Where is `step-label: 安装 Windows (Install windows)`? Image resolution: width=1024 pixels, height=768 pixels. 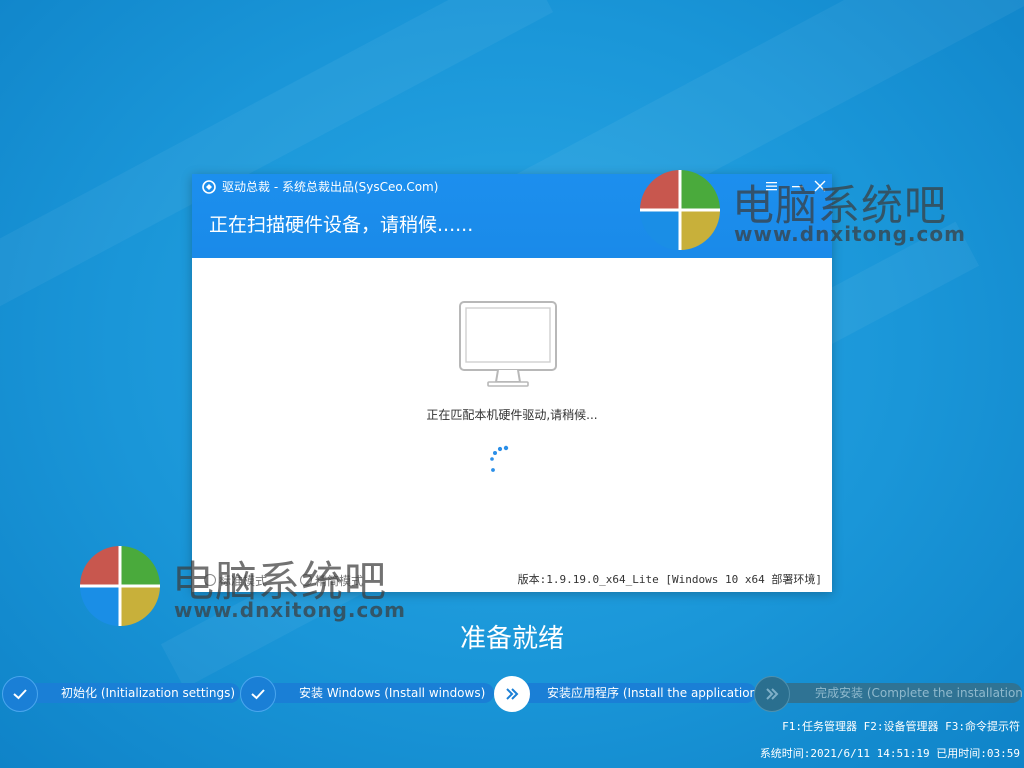 step-label: 安装 Windows (Install windows) is located at coordinates (392, 693).